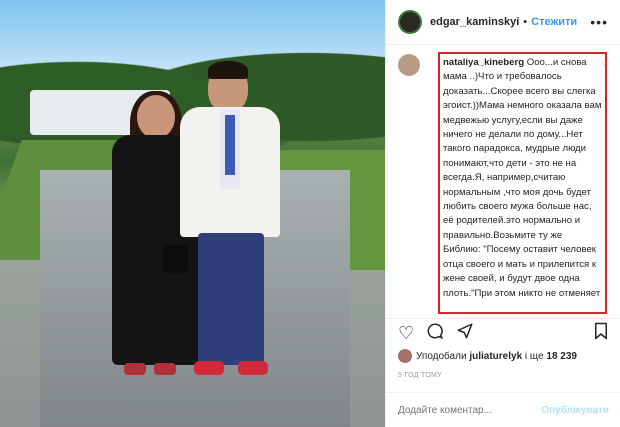  Describe the element at coordinates (231, 299) in the screenshot. I see `man-pants` at that location.